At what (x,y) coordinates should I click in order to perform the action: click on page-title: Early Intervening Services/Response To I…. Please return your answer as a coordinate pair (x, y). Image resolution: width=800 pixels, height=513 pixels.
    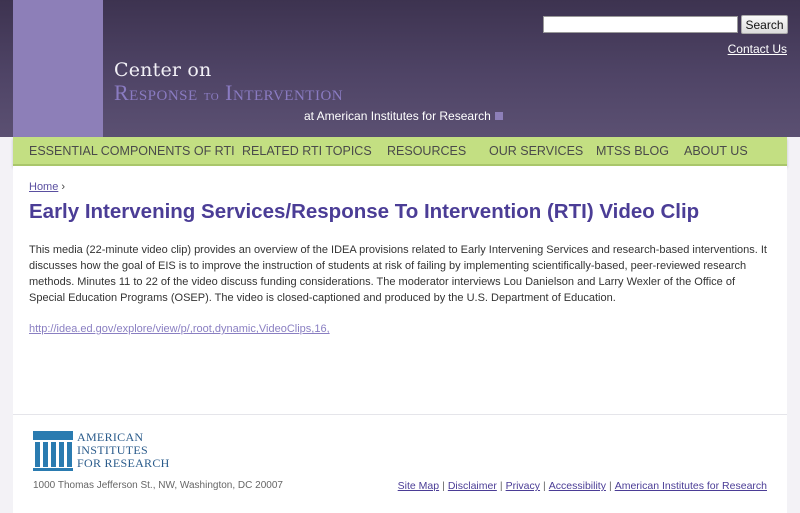
    Looking at the image, I should click on (364, 211).